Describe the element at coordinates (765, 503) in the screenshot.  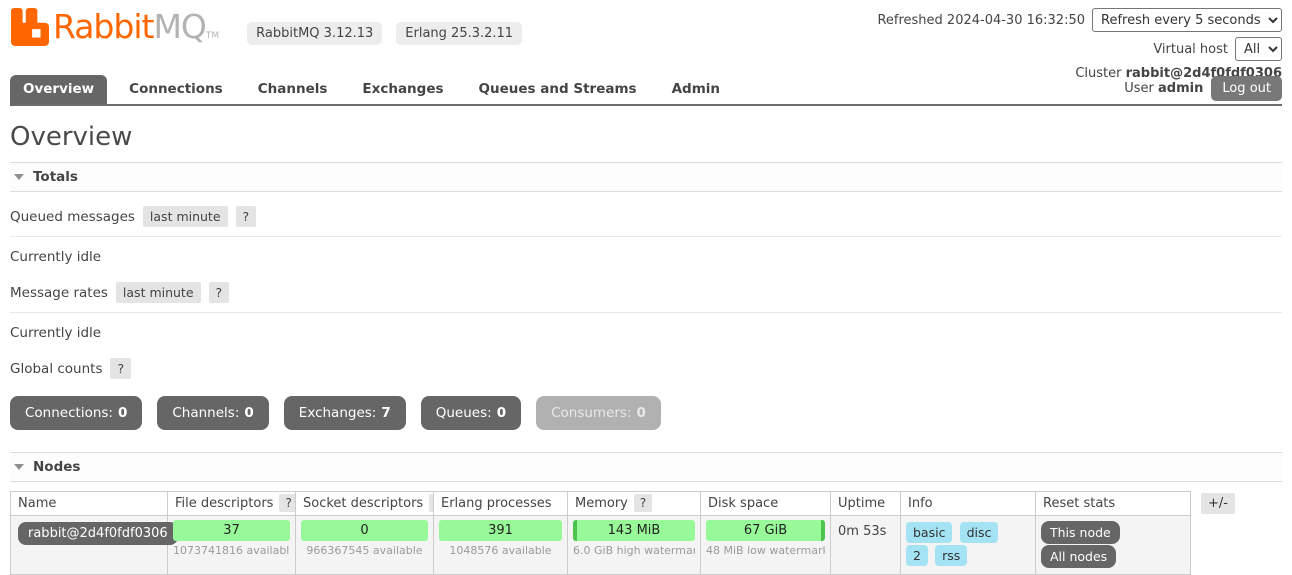
I see `col-disk-space: Disk space` at that location.